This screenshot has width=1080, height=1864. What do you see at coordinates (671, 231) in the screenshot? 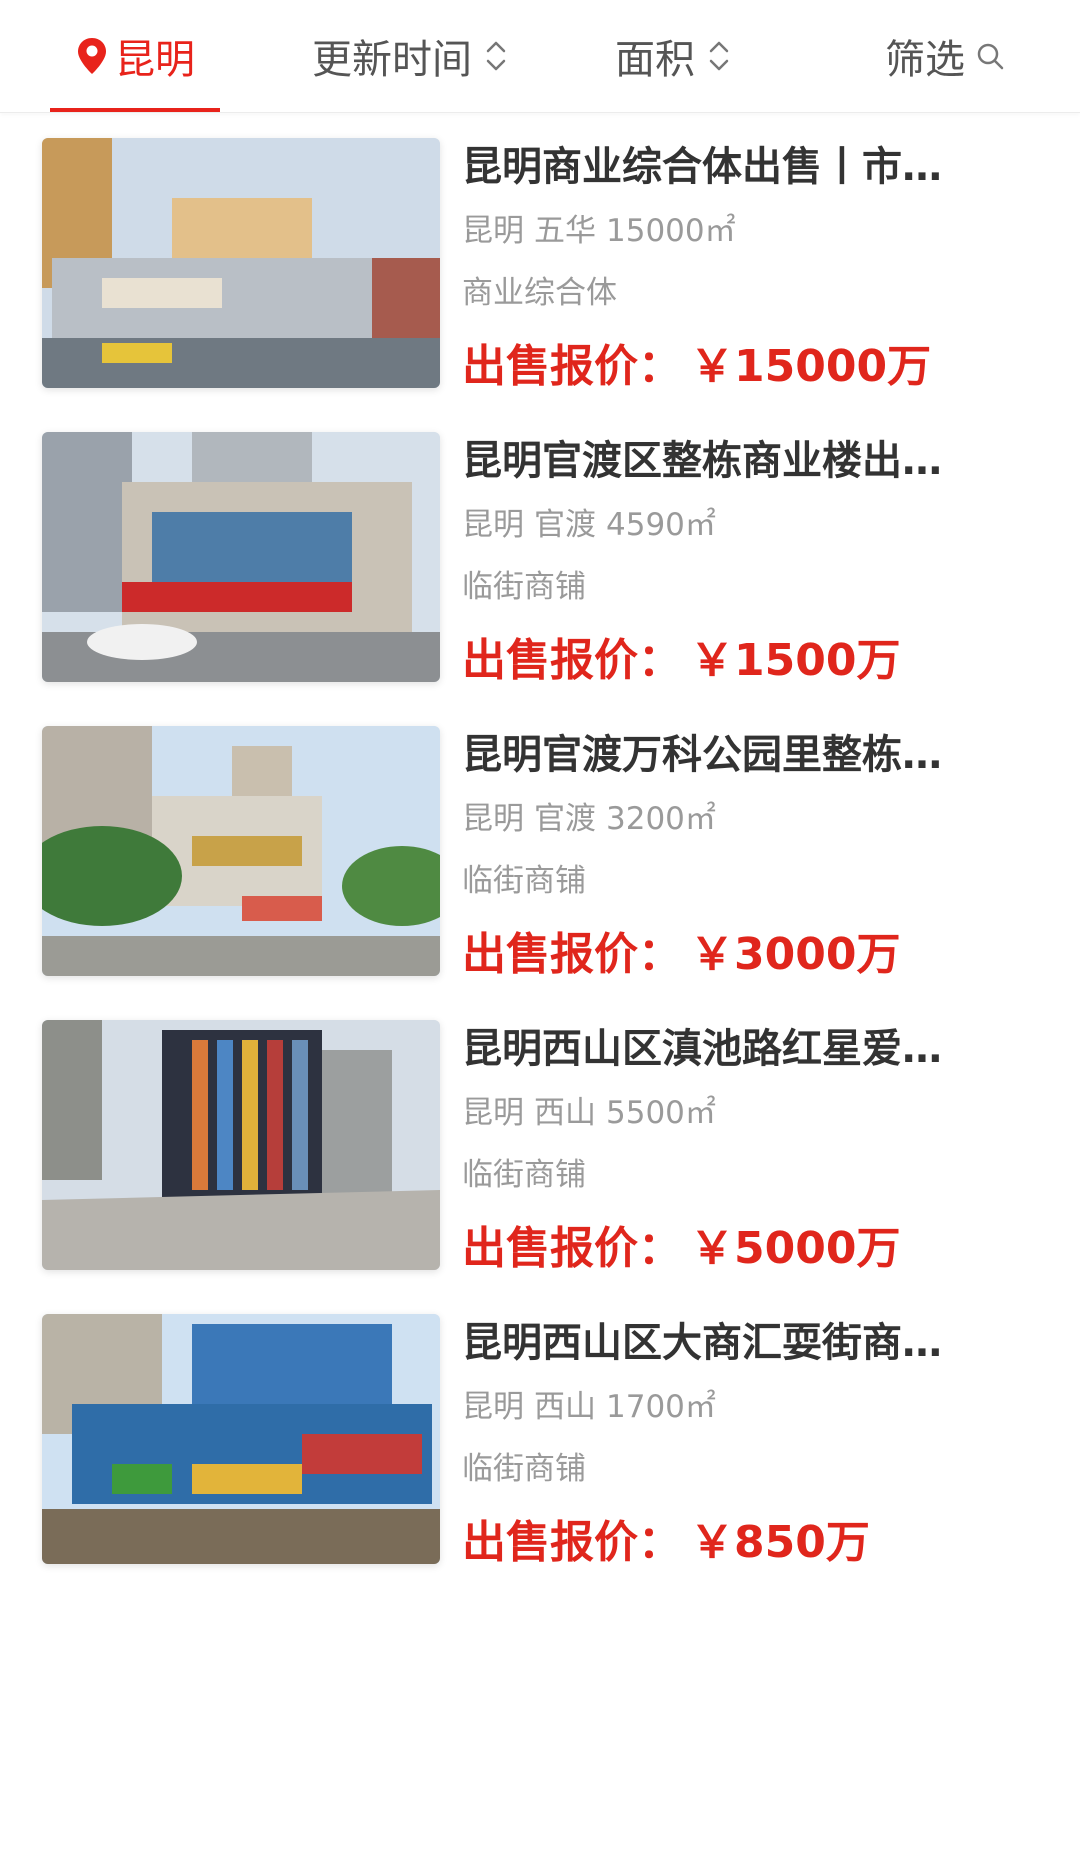
I see `listing-area: 15000㎡` at bounding box center [671, 231].